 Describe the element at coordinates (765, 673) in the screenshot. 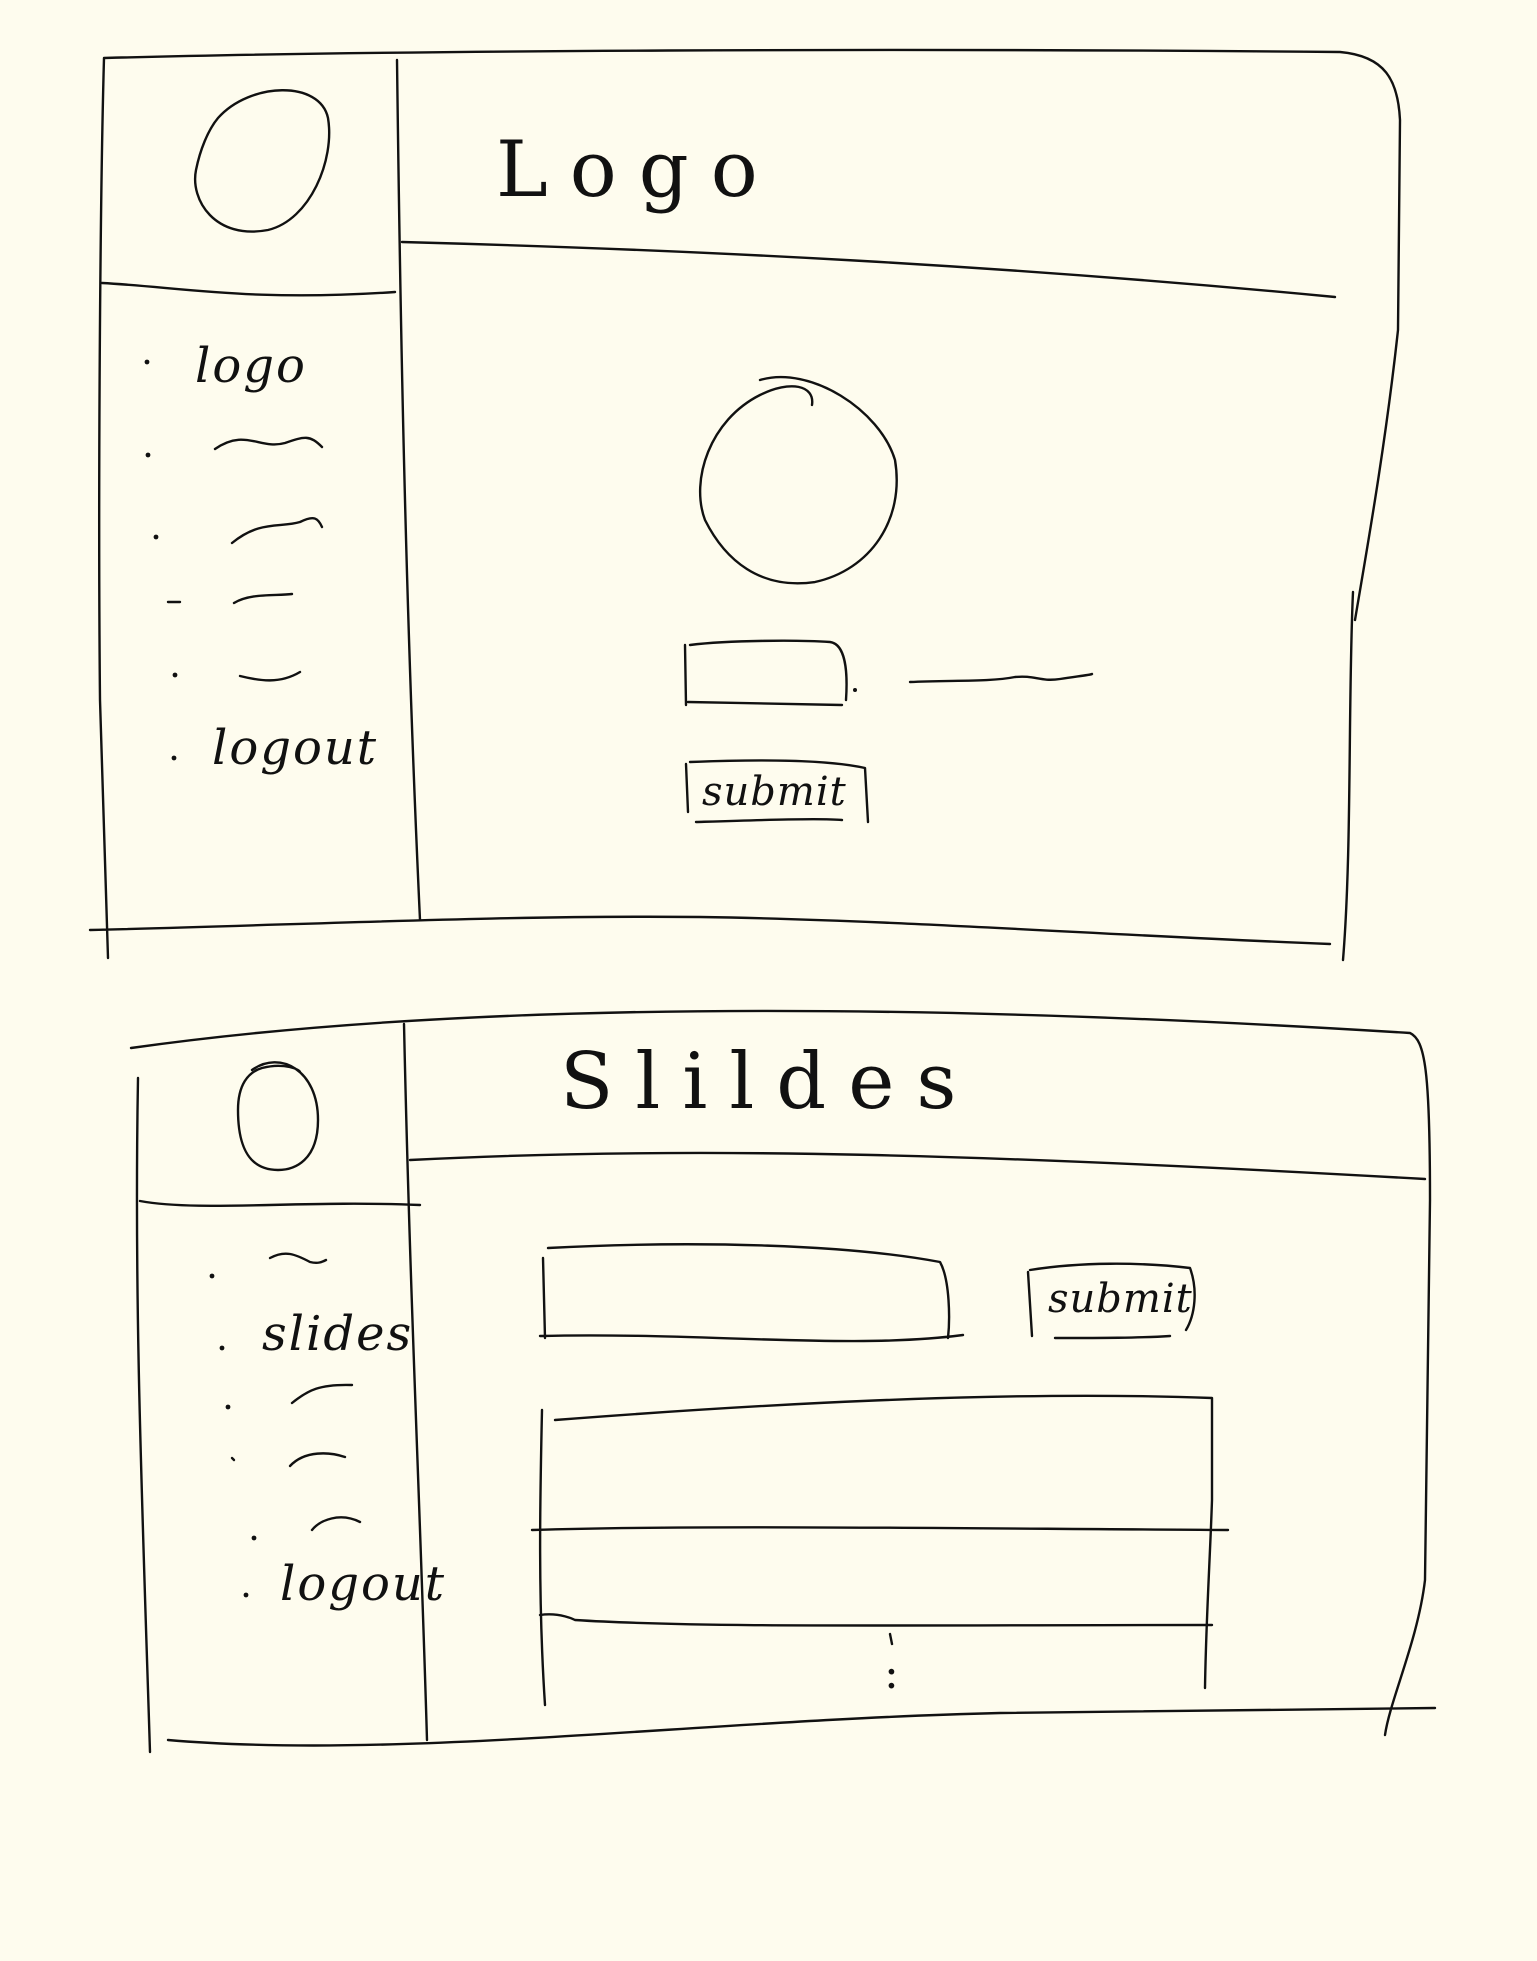

I see `text-input-field` at that location.